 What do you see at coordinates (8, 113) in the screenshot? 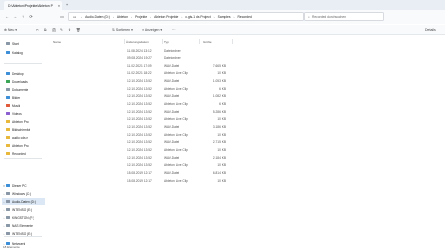
I see `videos-icon` at bounding box center [8, 113].